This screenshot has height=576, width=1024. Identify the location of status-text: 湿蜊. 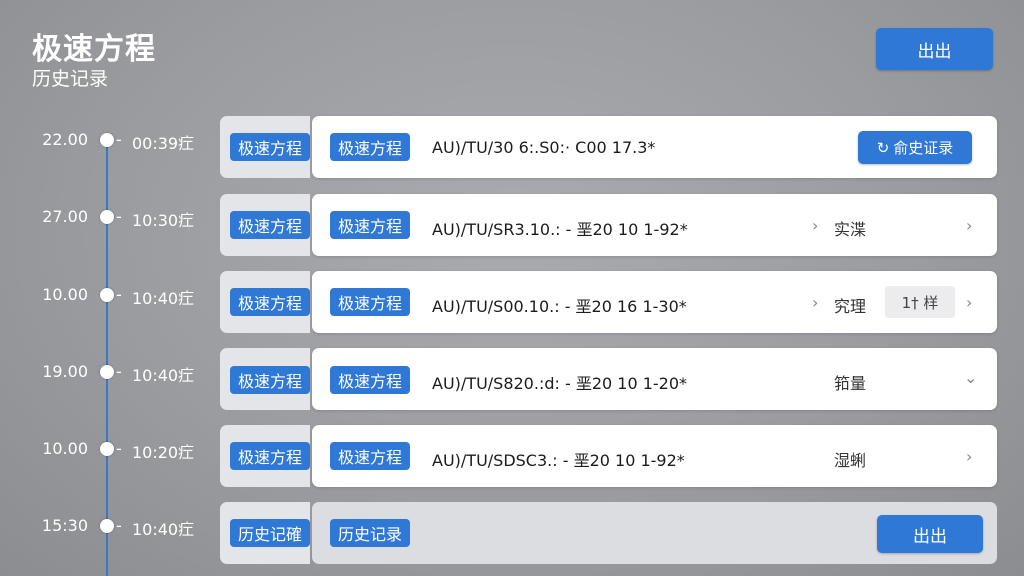
(850, 460).